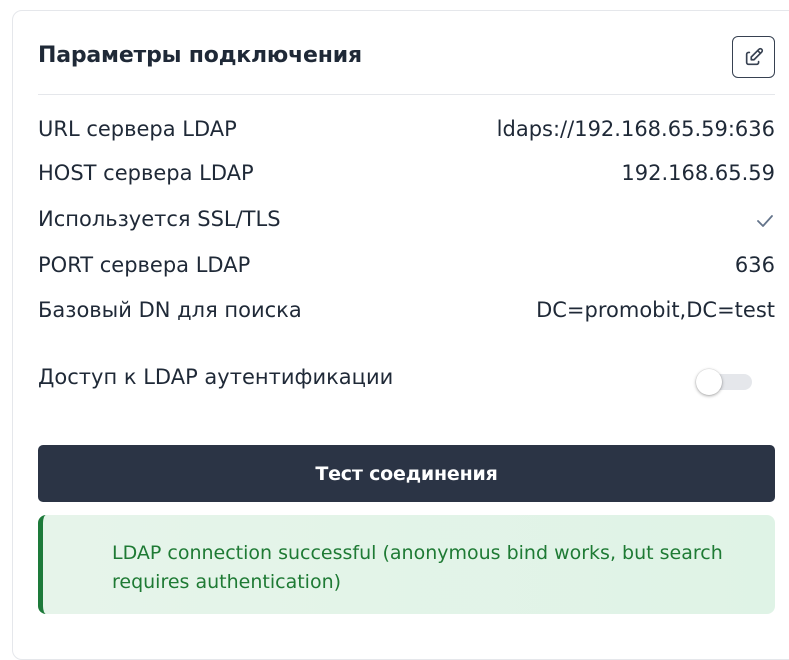 The height and width of the screenshot is (660, 789). Describe the element at coordinates (406, 221) in the screenshot. I see `param-row-ssl: Используется SSL/TLS` at that location.